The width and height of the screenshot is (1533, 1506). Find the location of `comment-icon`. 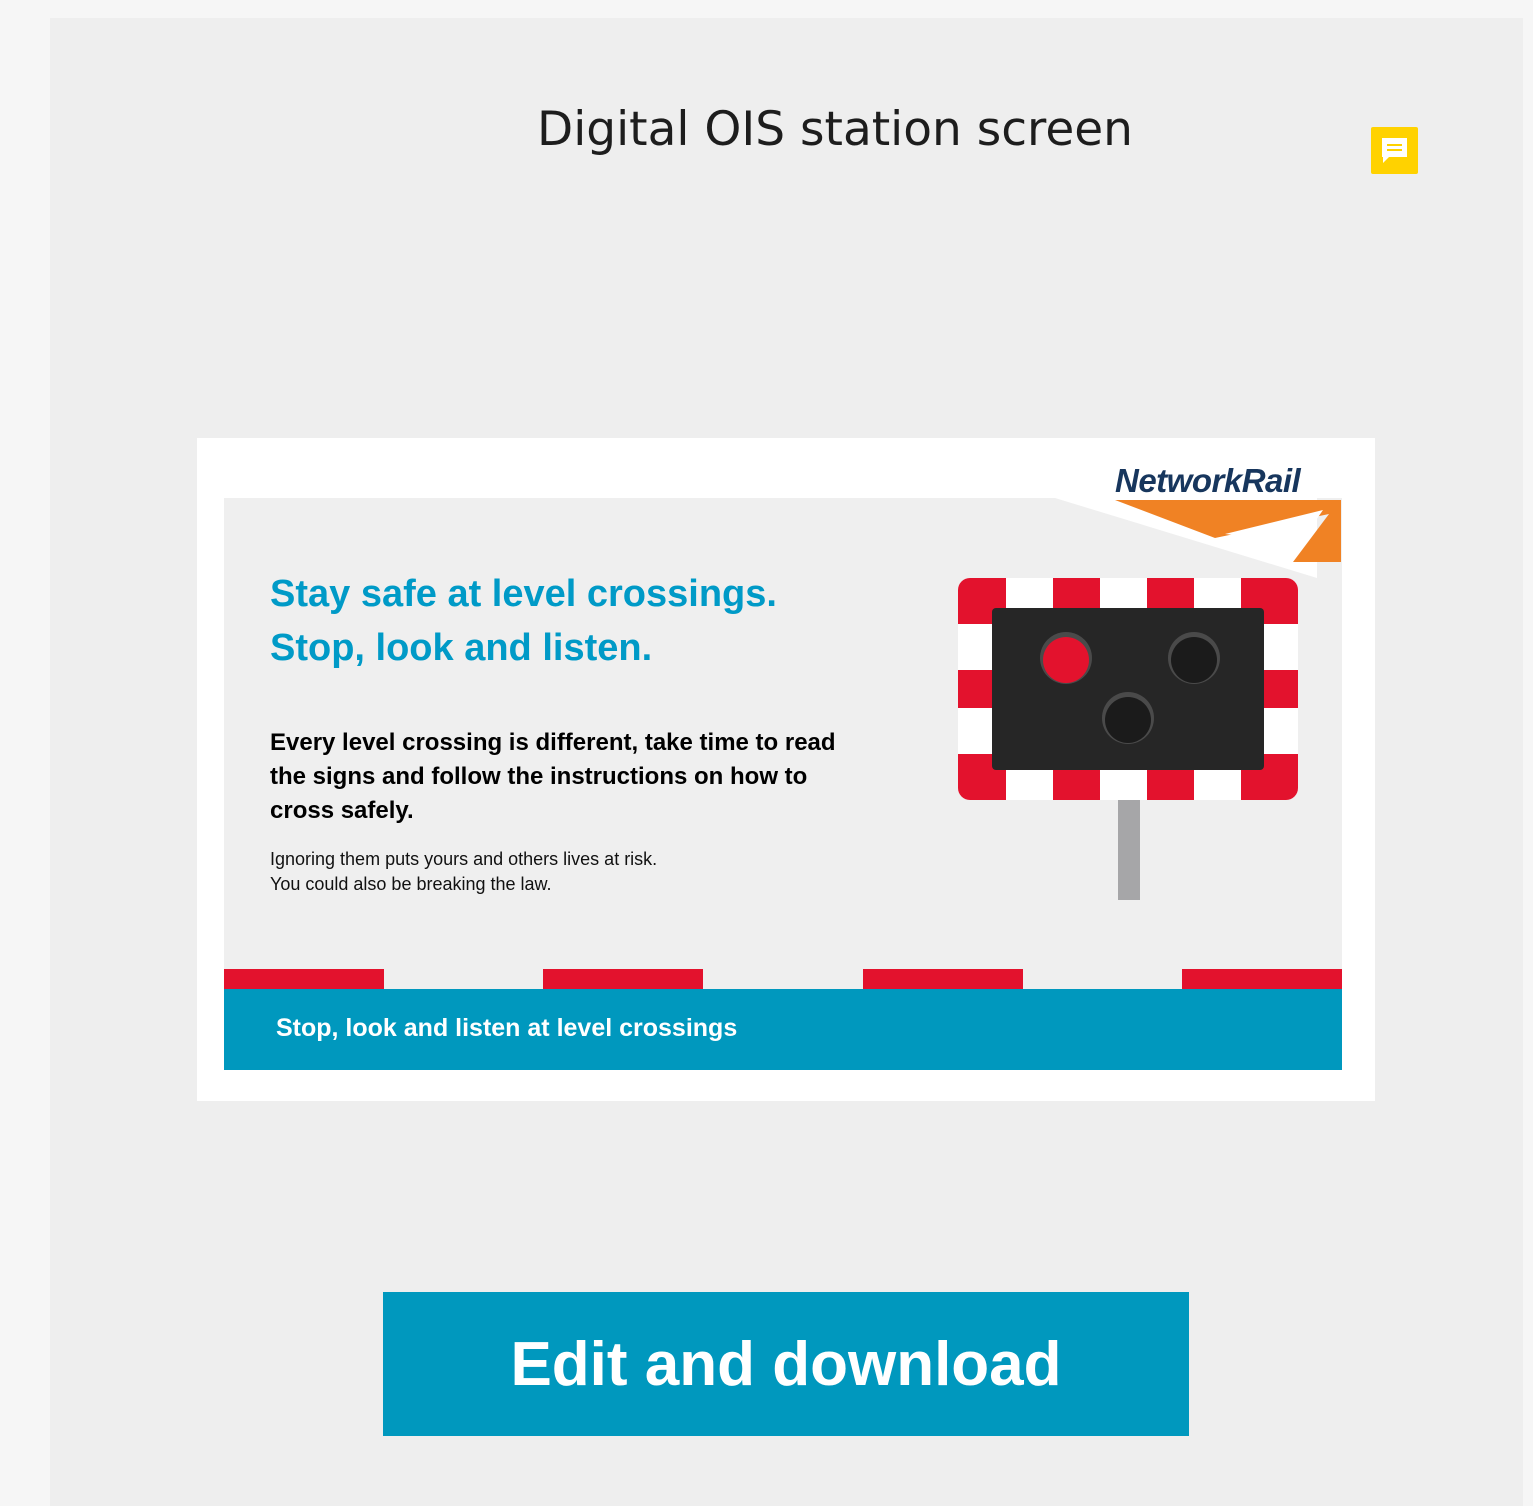

comment-icon is located at coordinates (1394, 150).